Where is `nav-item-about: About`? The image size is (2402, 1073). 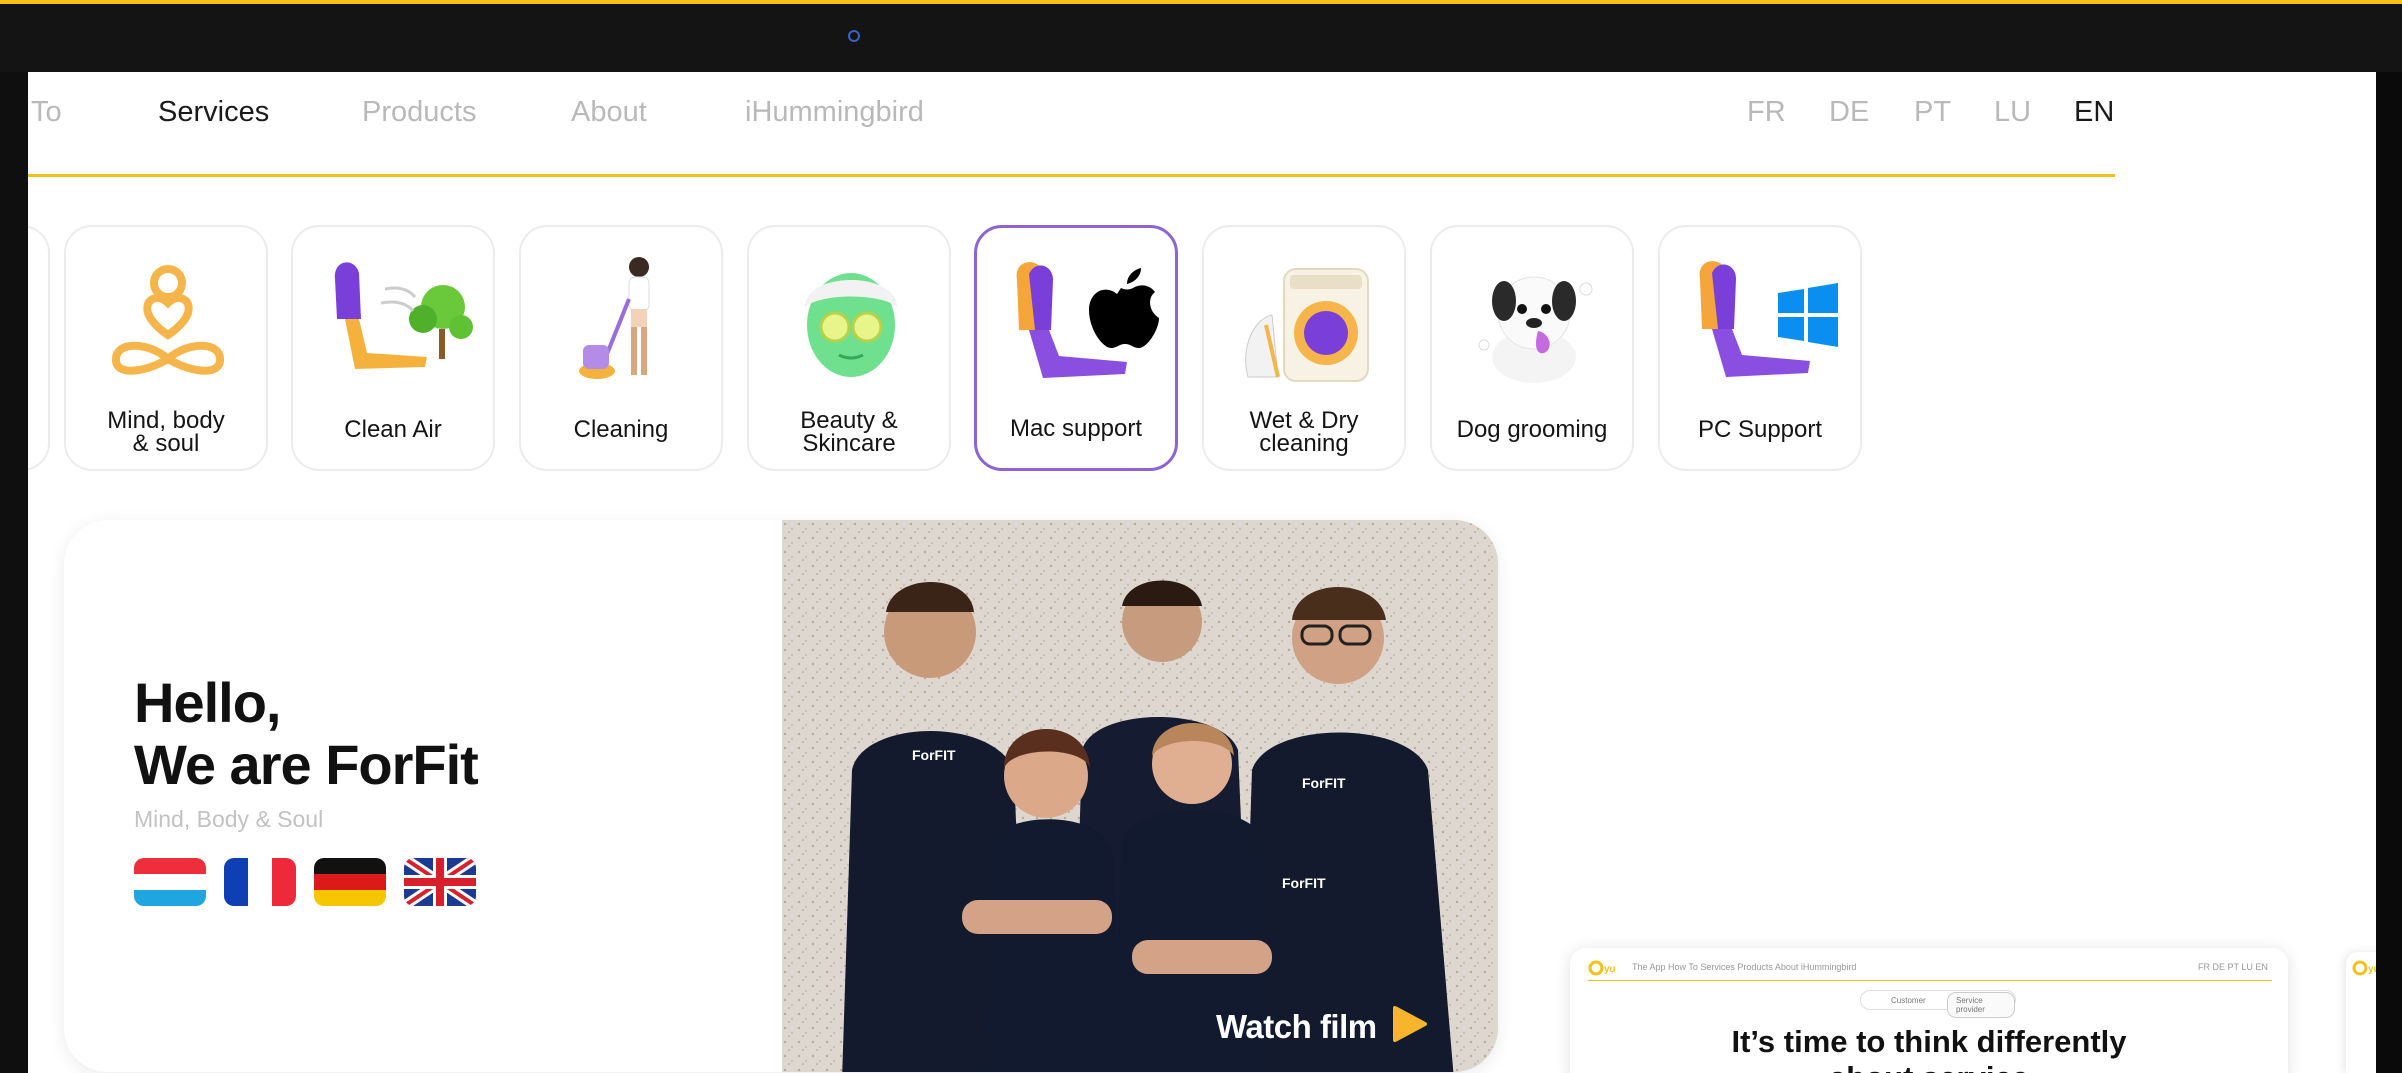 nav-item-about: About is located at coordinates (609, 112).